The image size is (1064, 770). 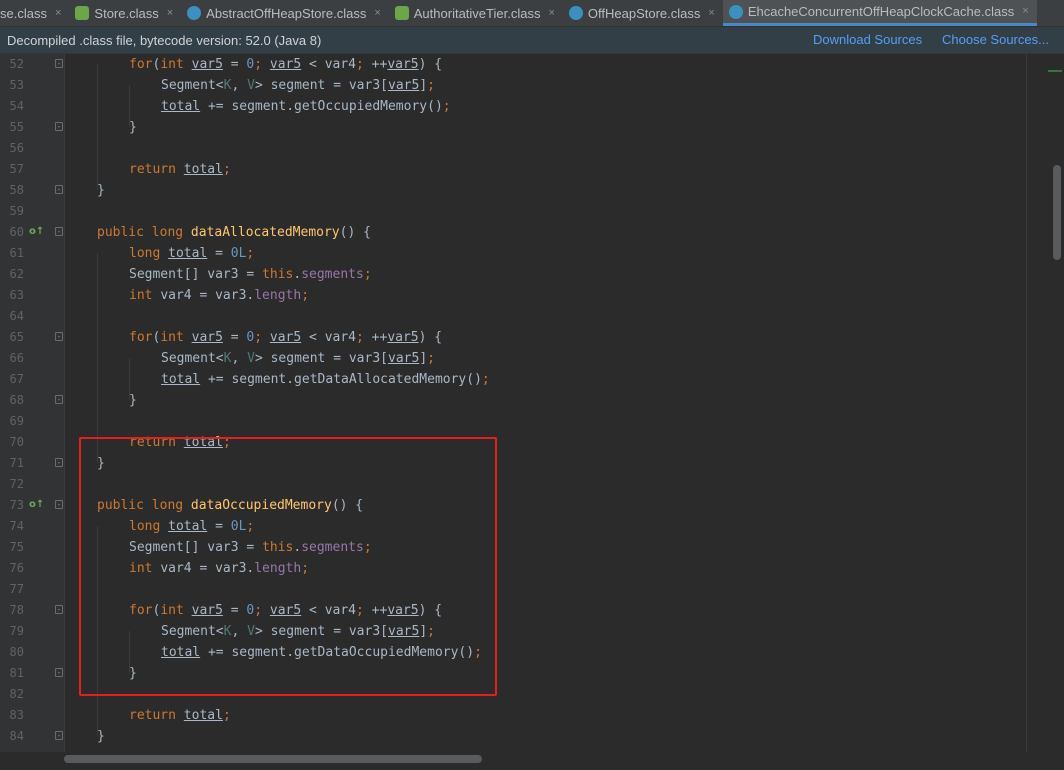 I want to click on code-line: 62 Segment[] var3 = this.segments;, so click(x=520, y=274).